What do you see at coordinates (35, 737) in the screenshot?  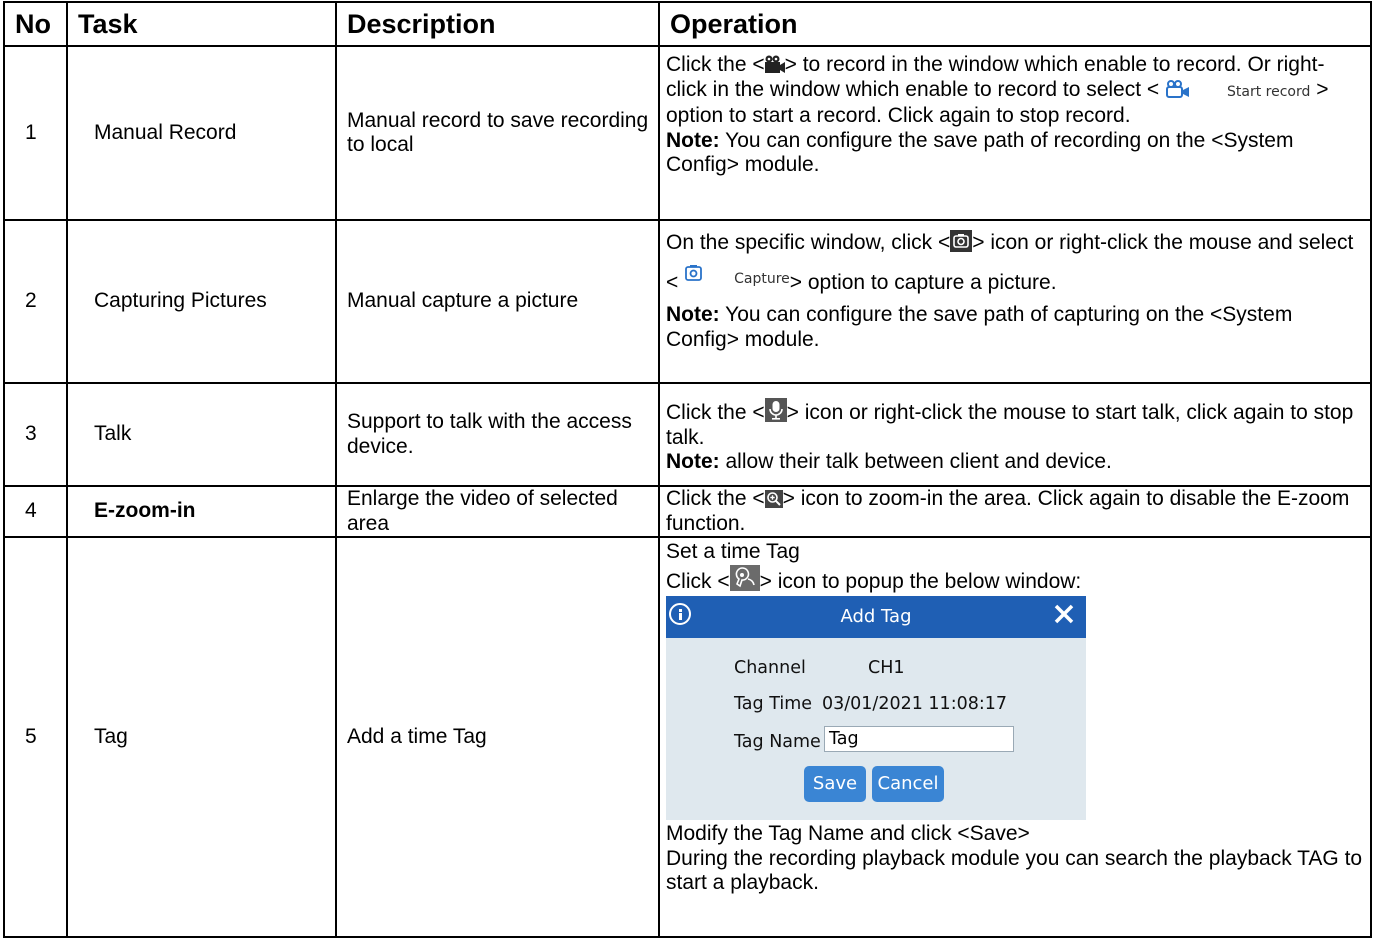 I see `cell-no: 5` at bounding box center [35, 737].